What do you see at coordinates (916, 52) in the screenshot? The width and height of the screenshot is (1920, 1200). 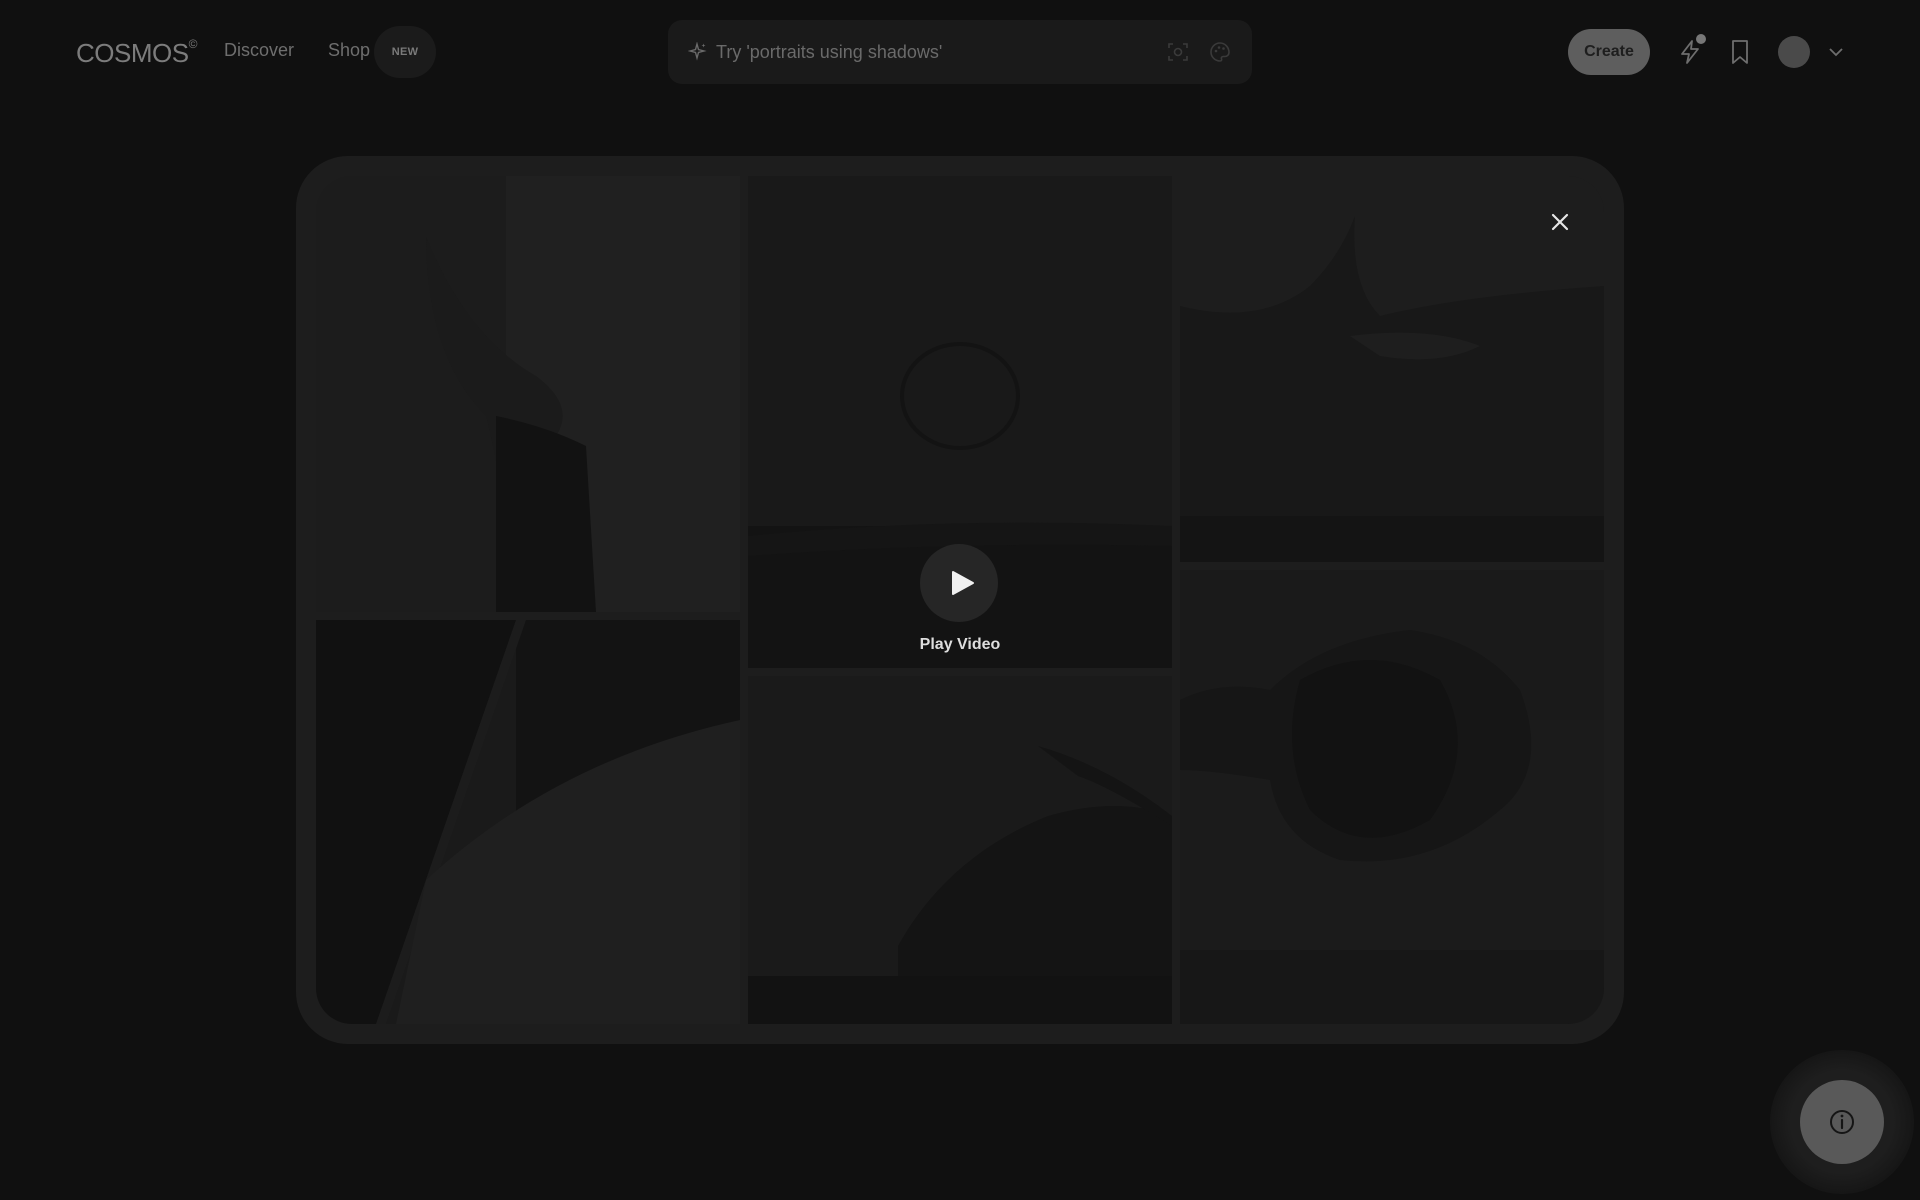 I see `search-input` at bounding box center [916, 52].